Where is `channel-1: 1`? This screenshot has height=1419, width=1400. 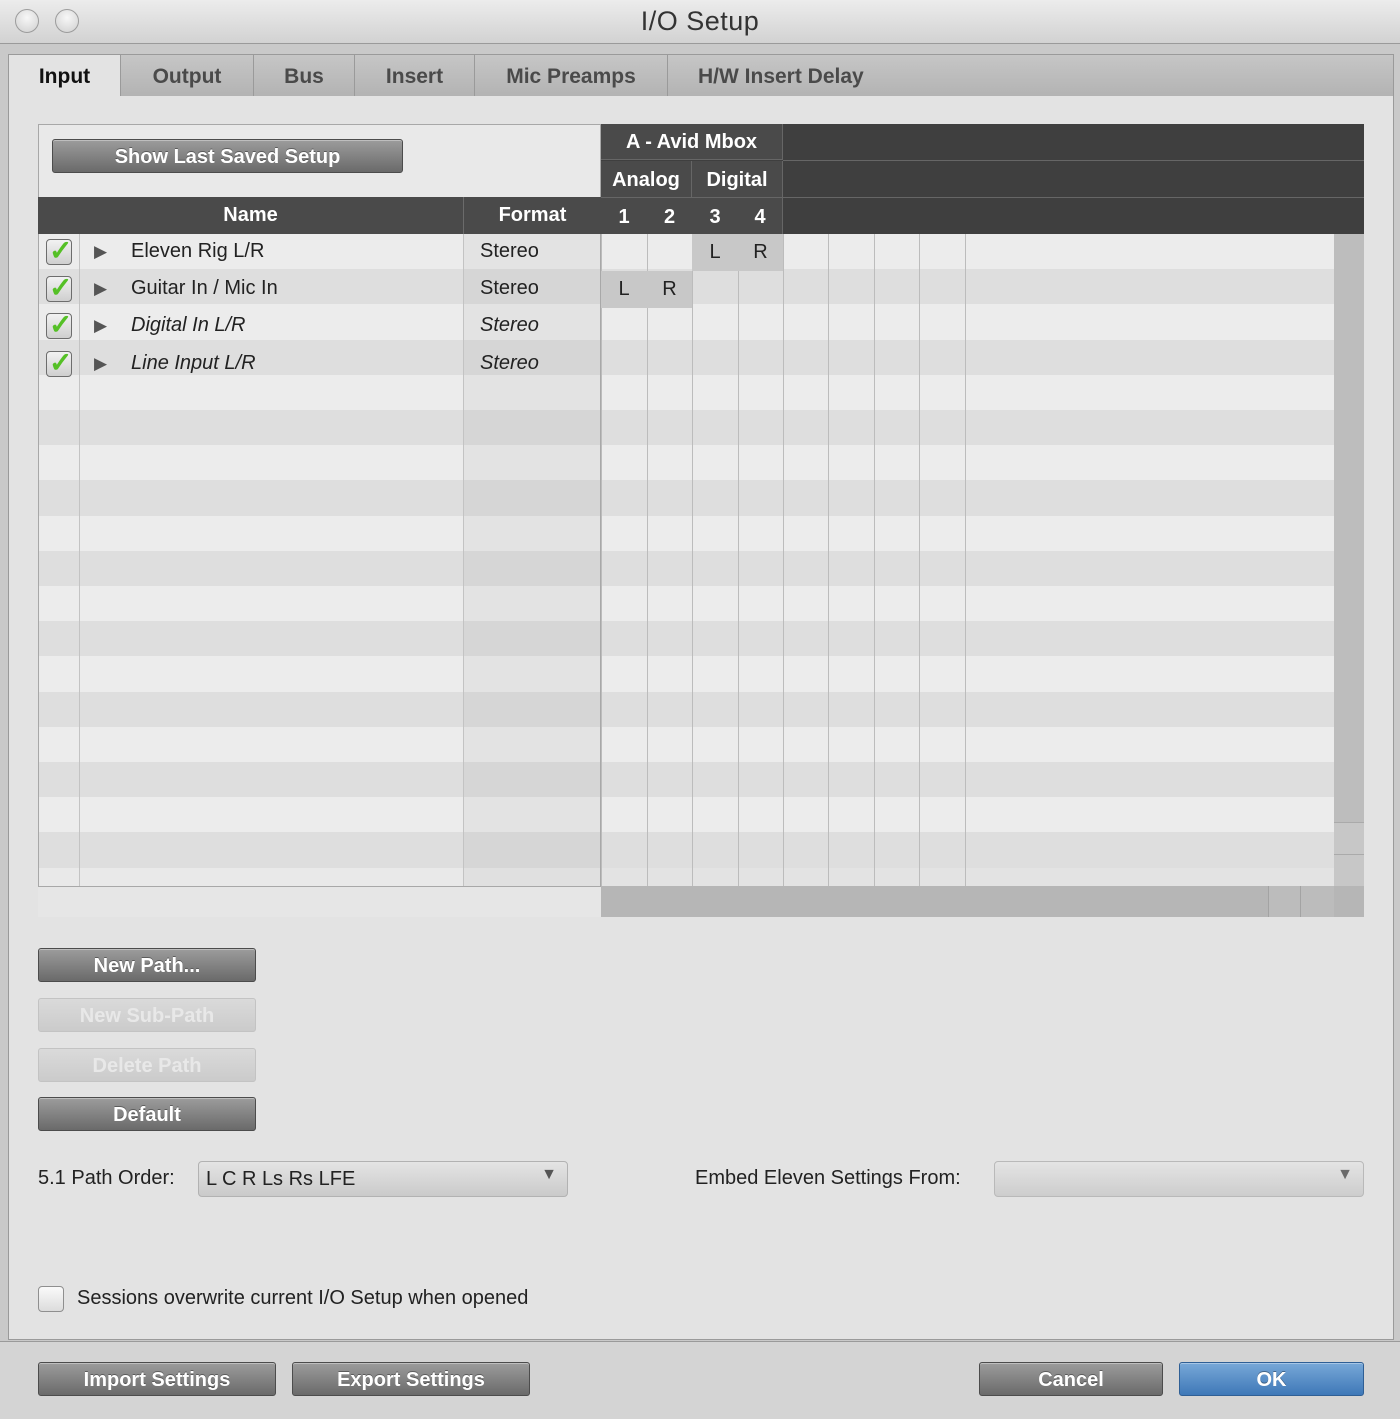 channel-1: 1 is located at coordinates (624, 216).